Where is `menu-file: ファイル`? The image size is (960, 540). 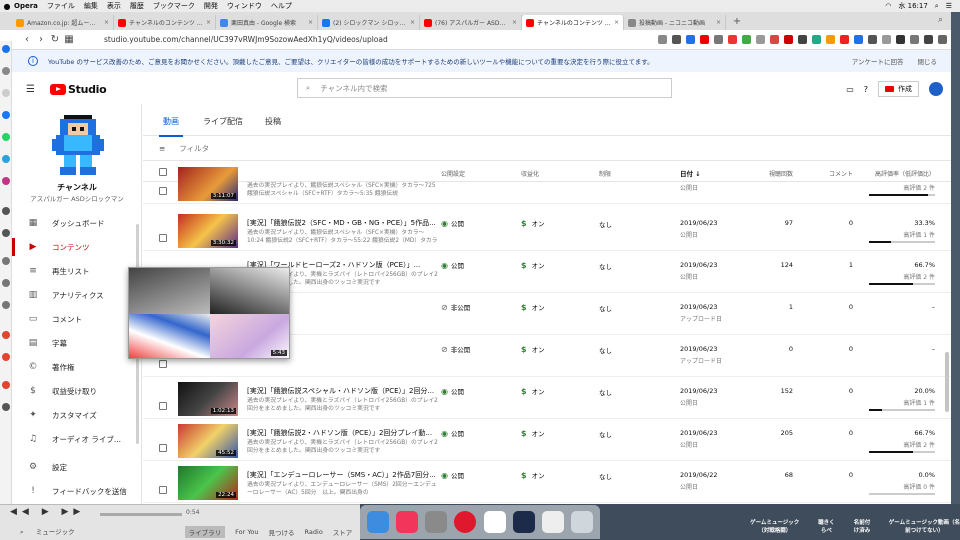 menu-file: ファイル is located at coordinates (61, 6).